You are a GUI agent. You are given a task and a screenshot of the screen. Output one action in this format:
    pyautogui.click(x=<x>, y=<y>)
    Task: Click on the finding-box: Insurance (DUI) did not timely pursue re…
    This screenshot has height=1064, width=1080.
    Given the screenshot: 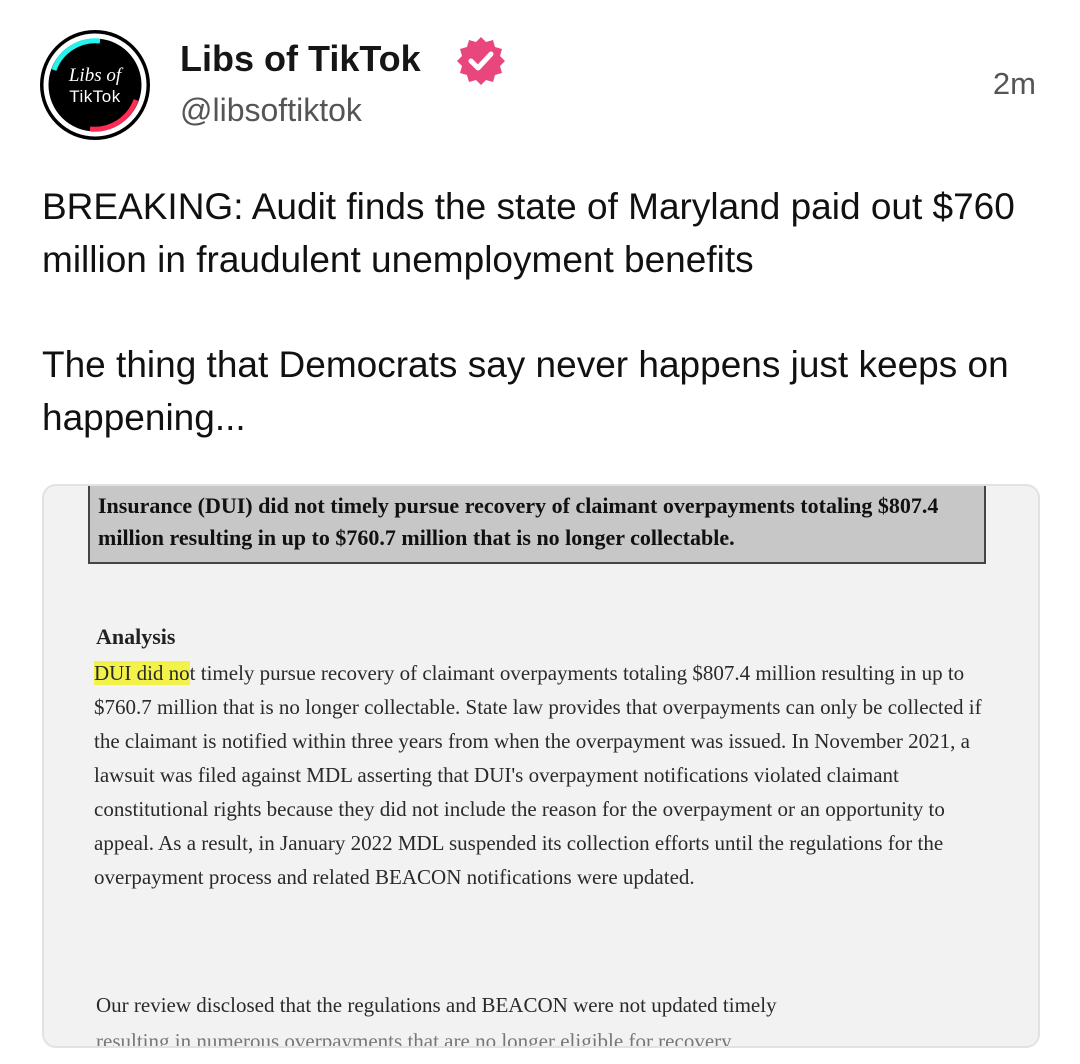 What is the action you would take?
    pyautogui.click(x=537, y=525)
    